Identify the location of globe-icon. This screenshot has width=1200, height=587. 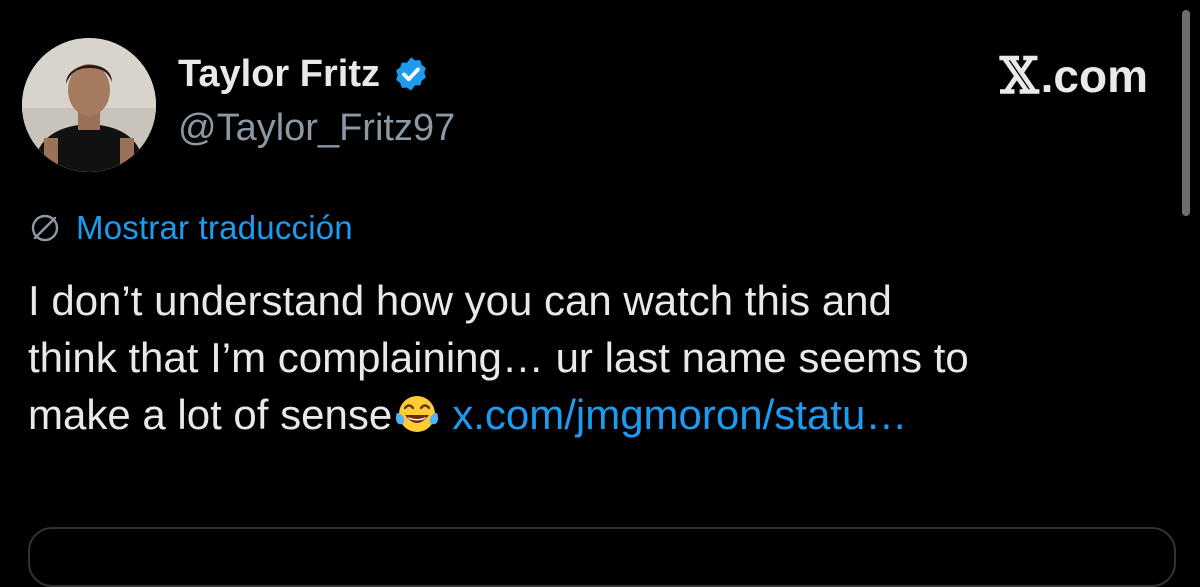
(45, 228).